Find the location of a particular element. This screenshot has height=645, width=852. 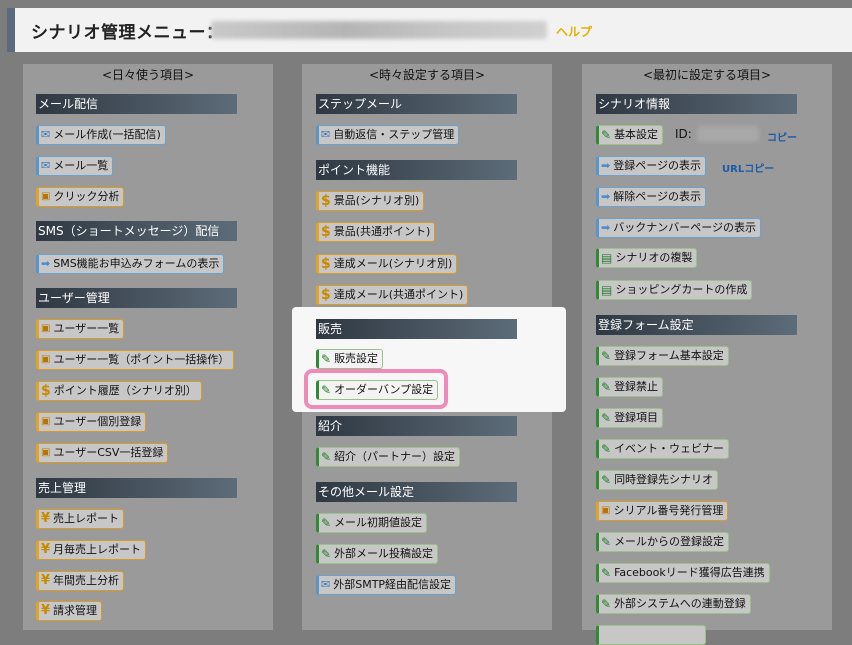

mail-create-button: ✉ メール作成(一括配信) is located at coordinates (101, 135).